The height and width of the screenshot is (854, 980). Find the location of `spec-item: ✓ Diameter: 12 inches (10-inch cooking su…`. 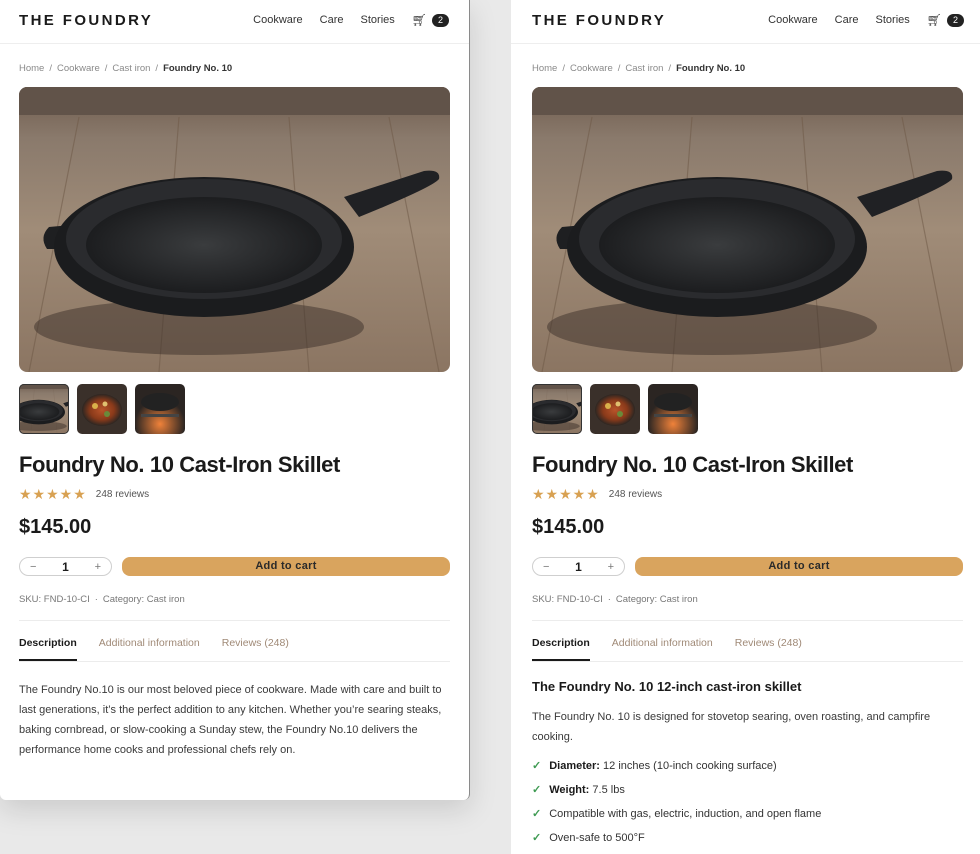

spec-item: ✓ Diameter: 12 inches (10-inch cooking su… is located at coordinates (676, 770).